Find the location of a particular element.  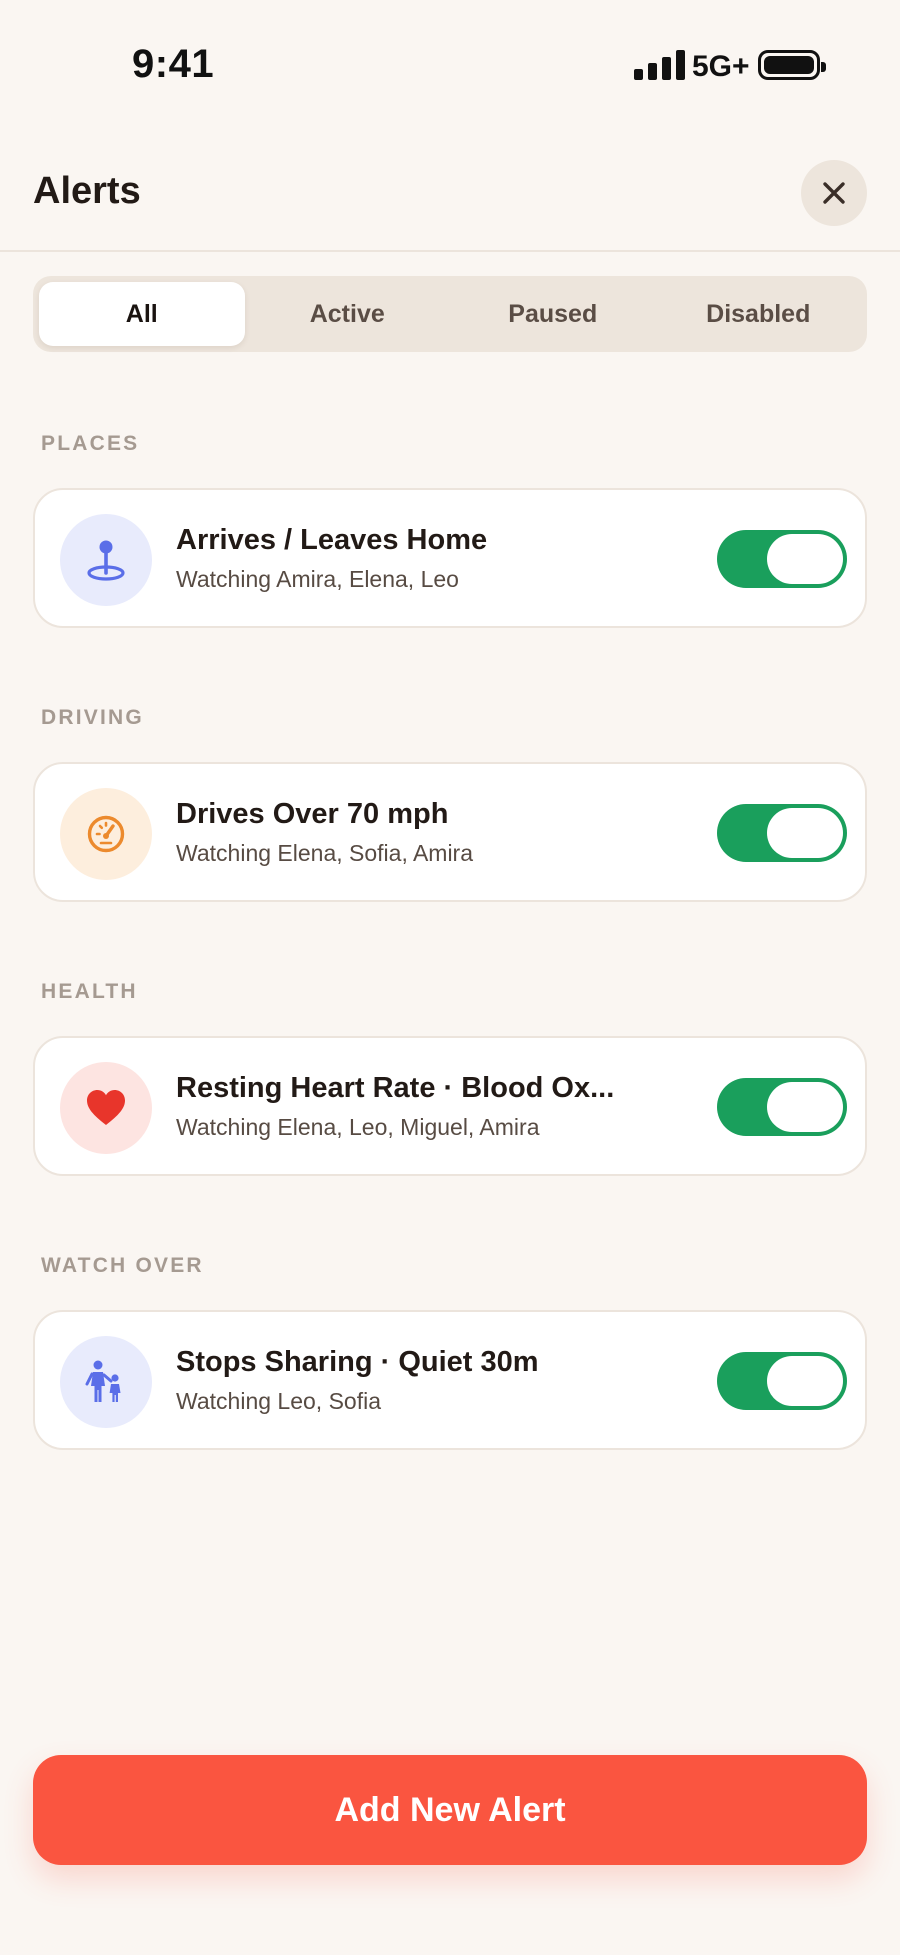

filter-tabs: All Active Paused Disabled is located at coordinates (450, 314).